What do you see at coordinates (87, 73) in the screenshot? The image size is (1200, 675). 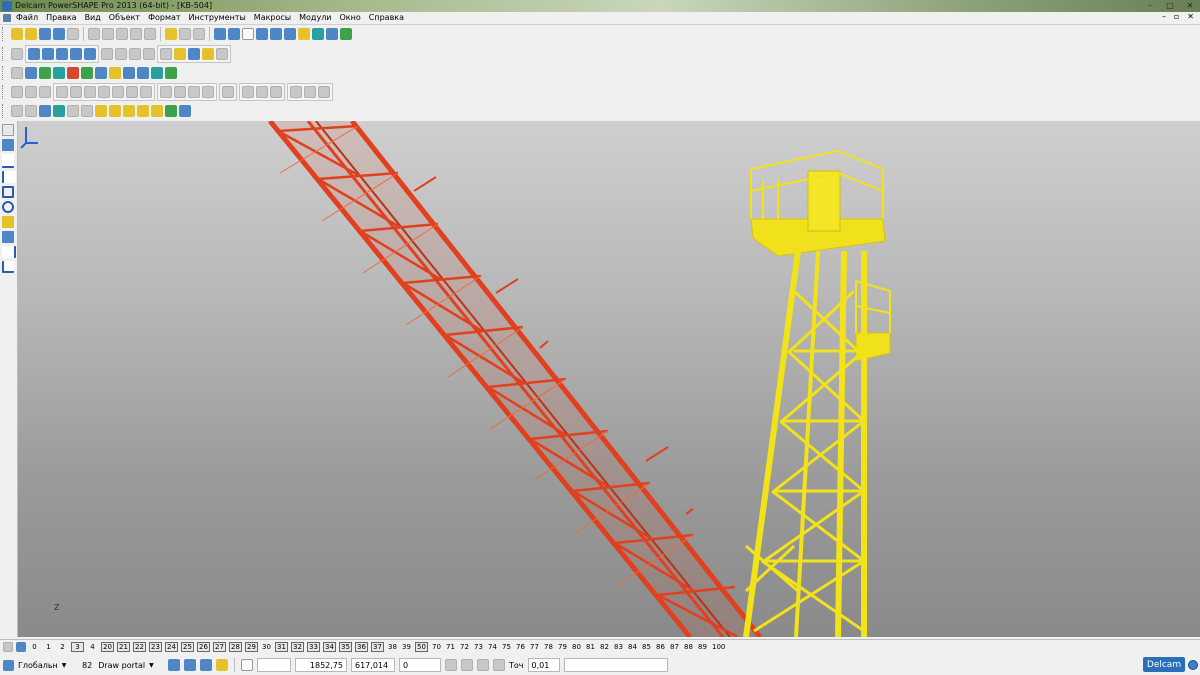 I see `play-icon` at bounding box center [87, 73].